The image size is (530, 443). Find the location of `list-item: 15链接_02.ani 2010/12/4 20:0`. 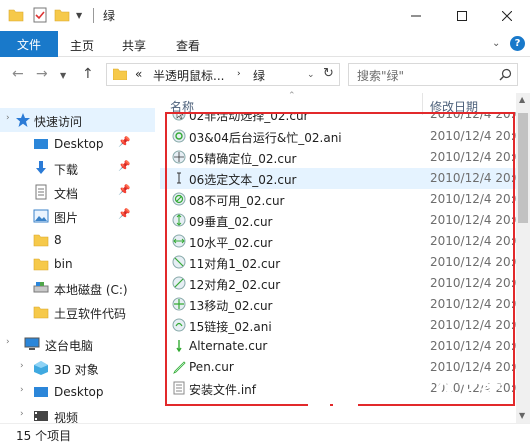

list-item: 15链接_02.ani 2010/12/4 20:0 is located at coordinates (338, 325).